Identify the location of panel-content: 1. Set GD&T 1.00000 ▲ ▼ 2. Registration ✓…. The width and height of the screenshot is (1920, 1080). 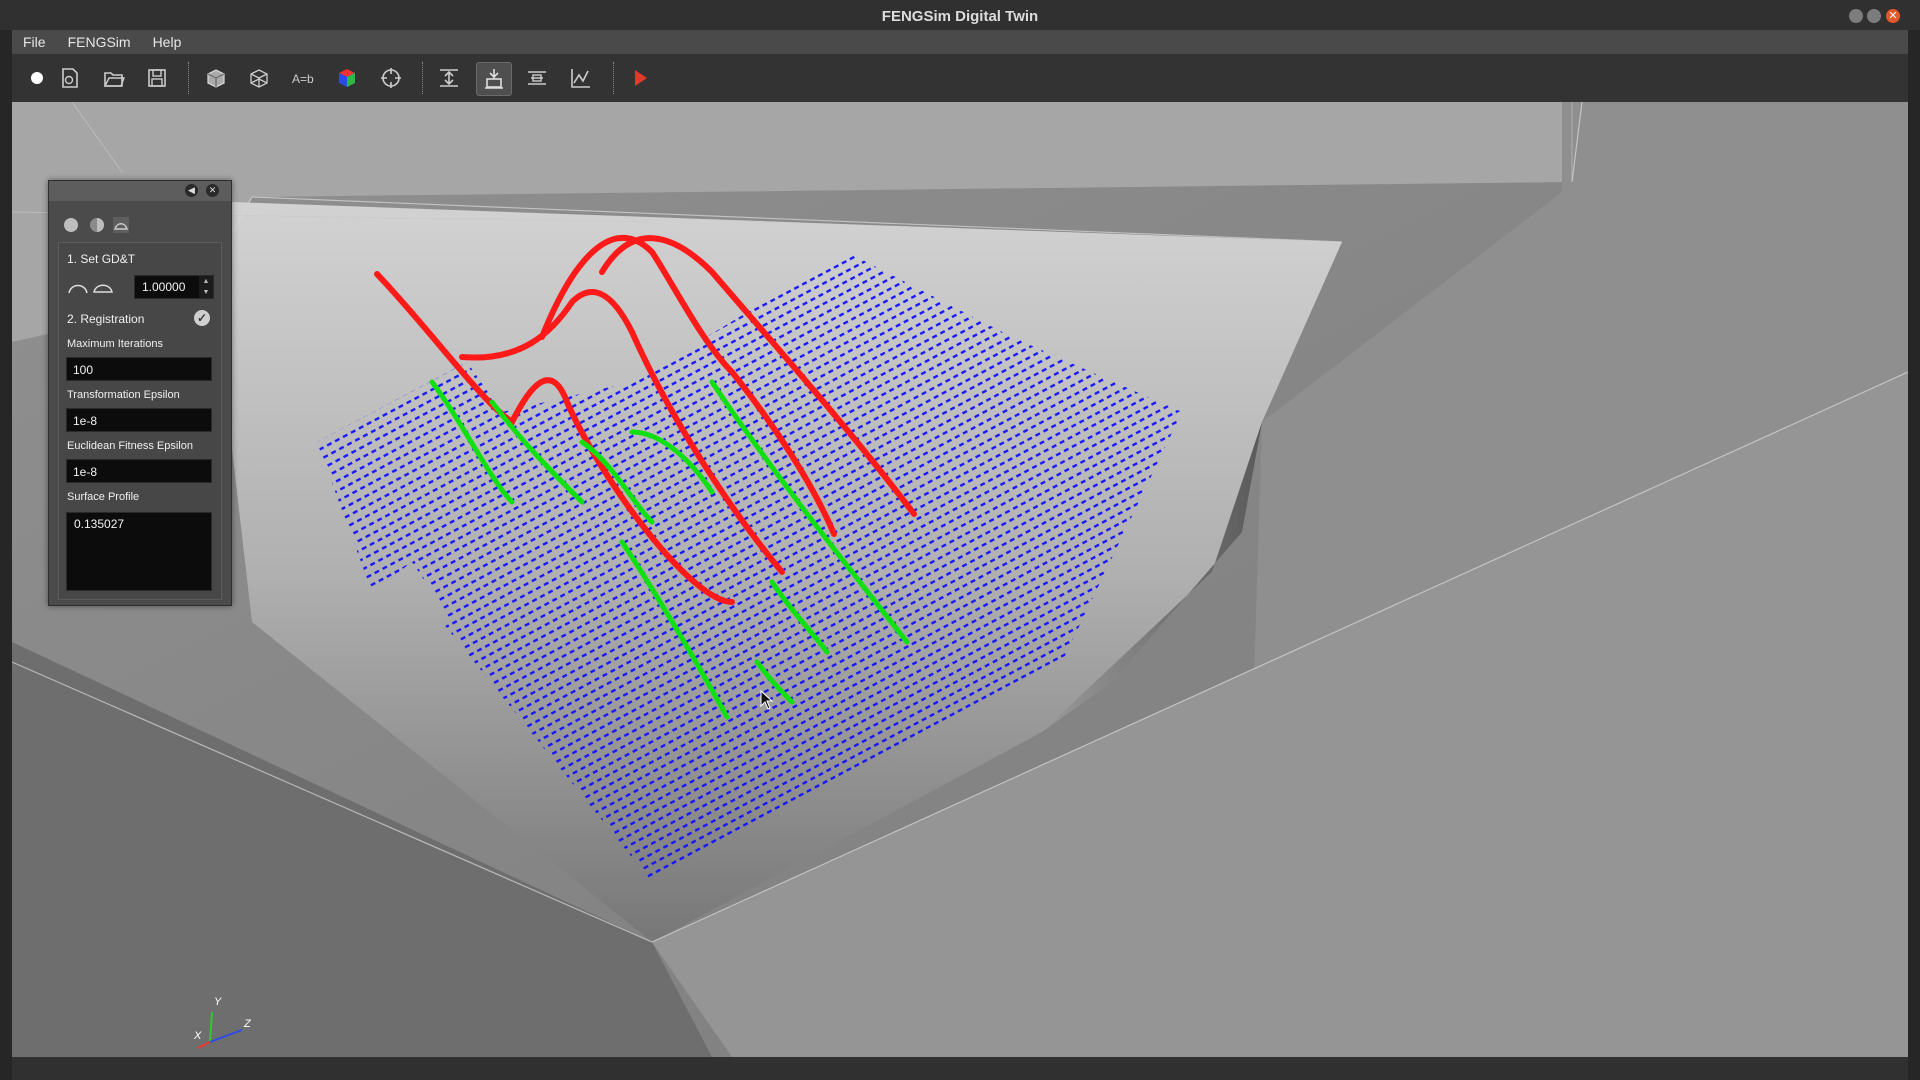
(140, 421).